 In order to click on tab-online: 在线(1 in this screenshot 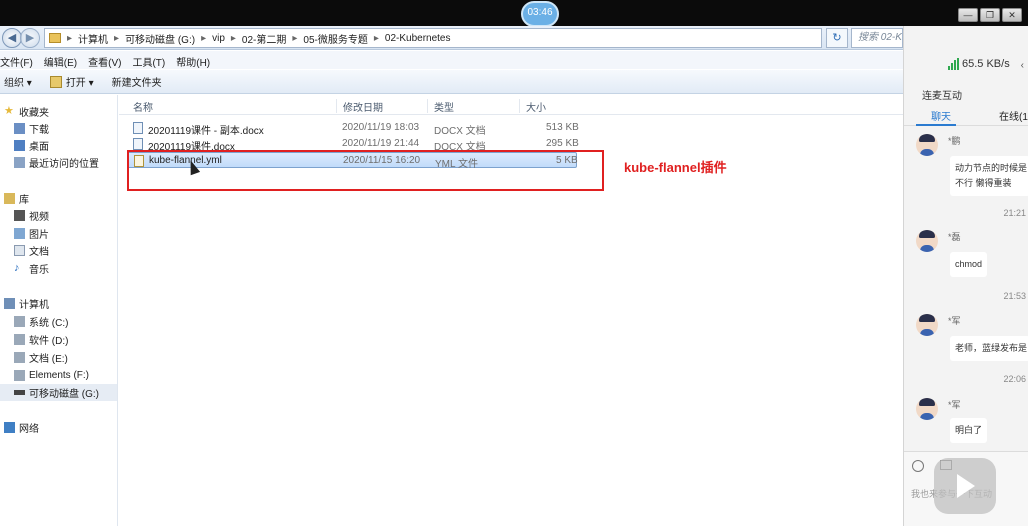, I will do `click(1013, 115)`.